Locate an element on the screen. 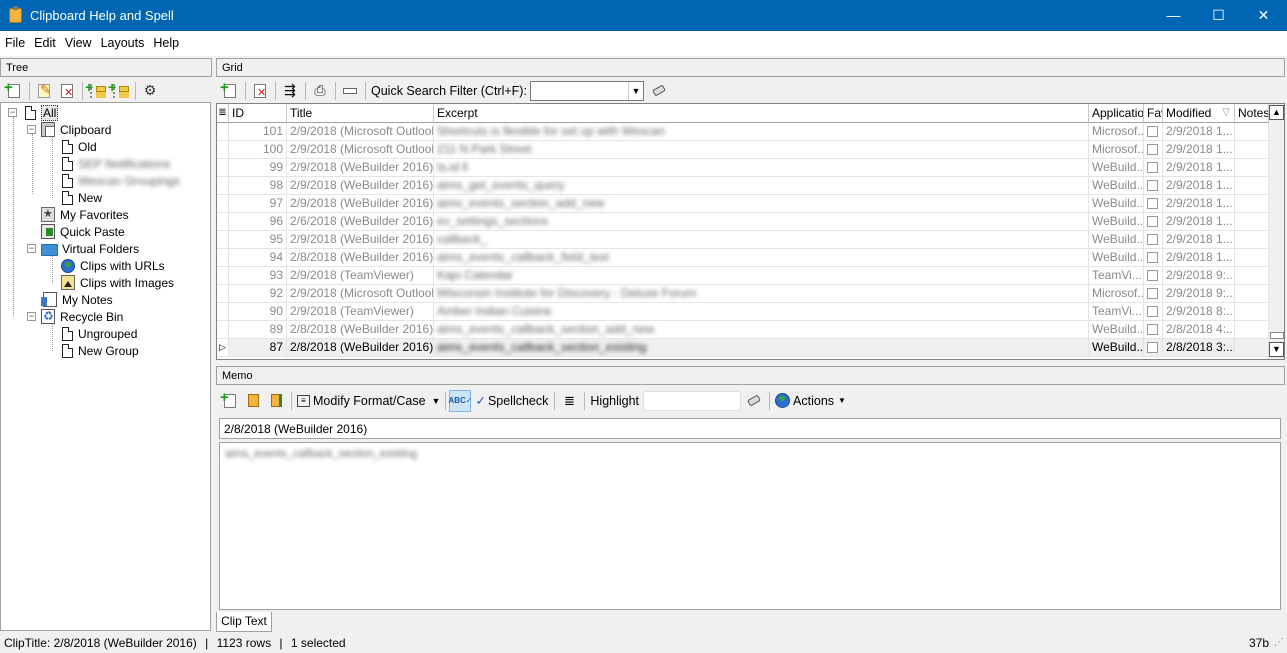 The width and height of the screenshot is (1287, 653). tab-clip-text: Clip Text is located at coordinates (244, 622).